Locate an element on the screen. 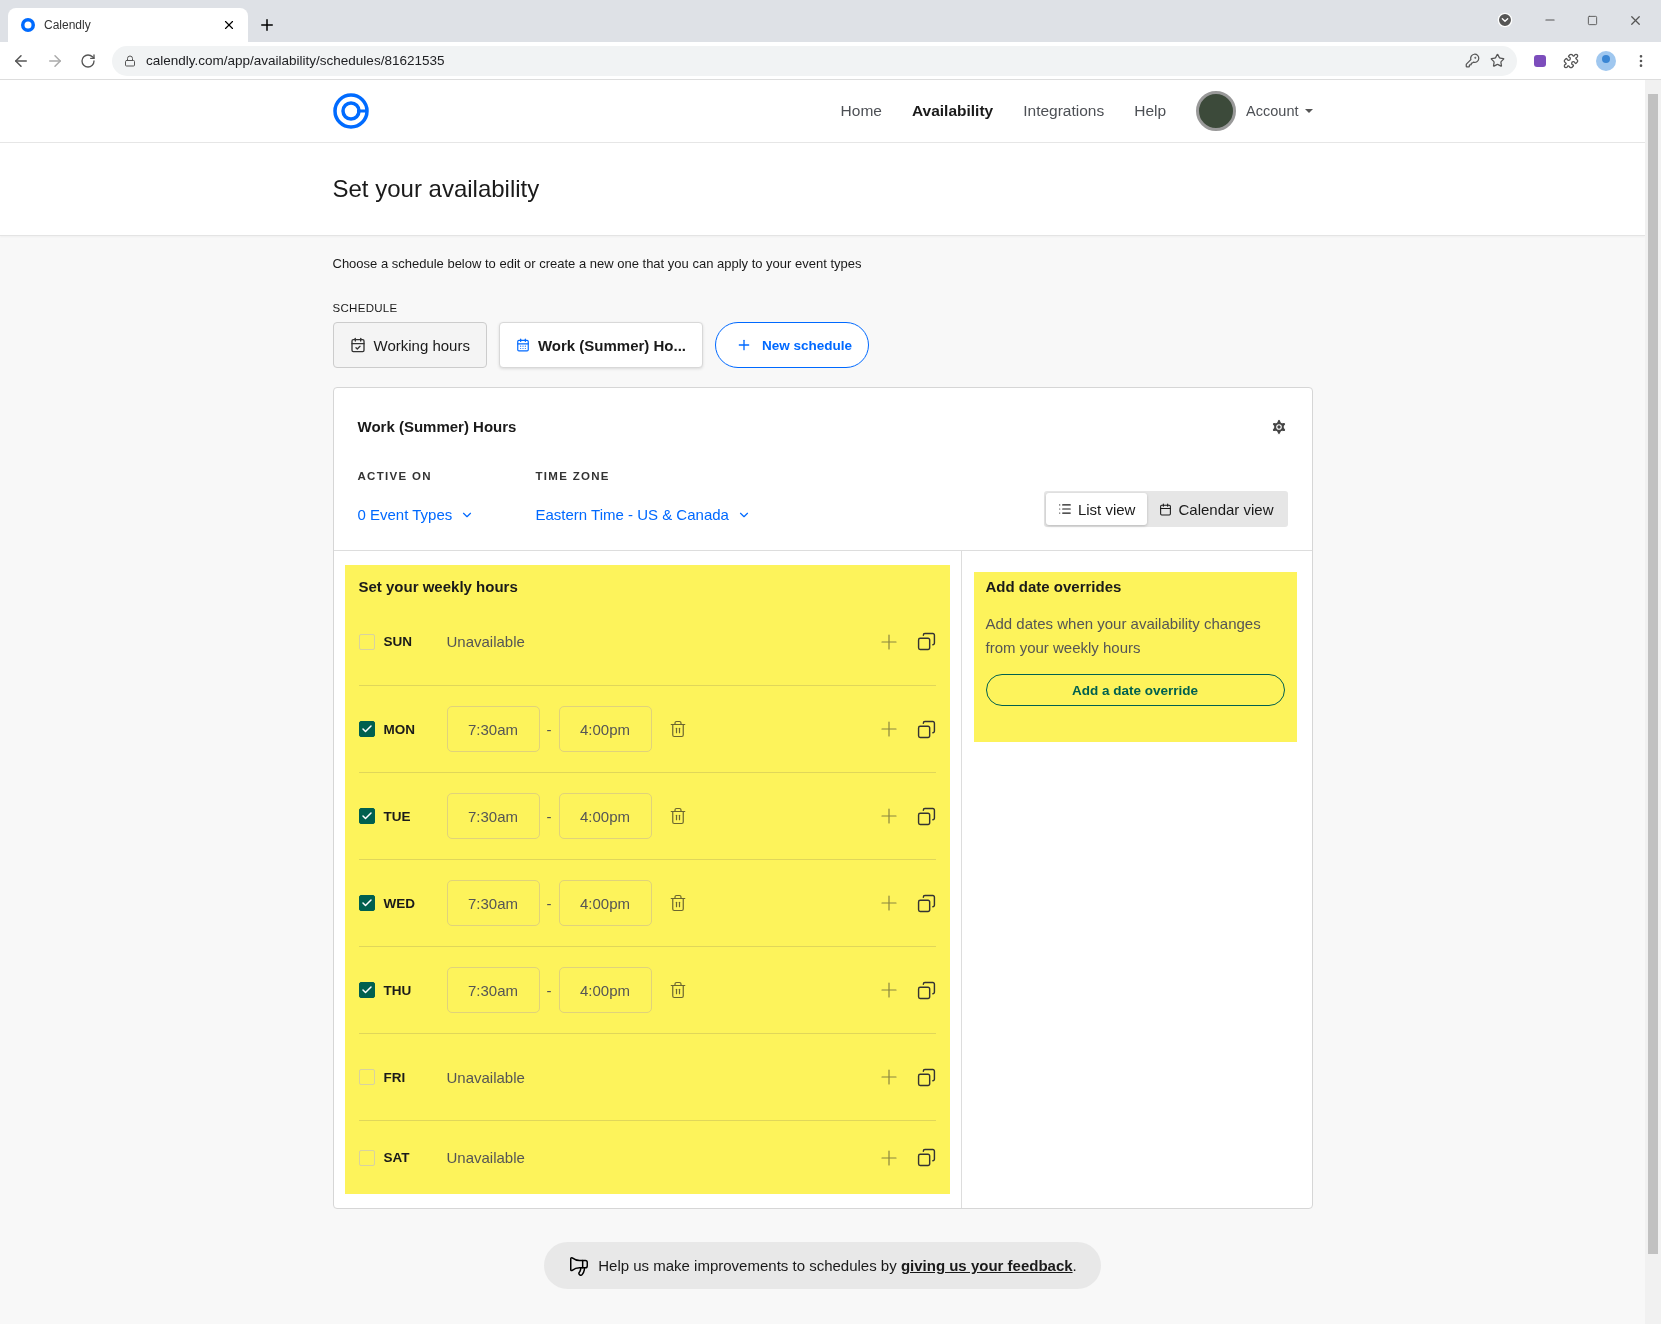 The height and width of the screenshot is (1324, 1661). panel-title: Set your weekly hours is located at coordinates (438, 587).